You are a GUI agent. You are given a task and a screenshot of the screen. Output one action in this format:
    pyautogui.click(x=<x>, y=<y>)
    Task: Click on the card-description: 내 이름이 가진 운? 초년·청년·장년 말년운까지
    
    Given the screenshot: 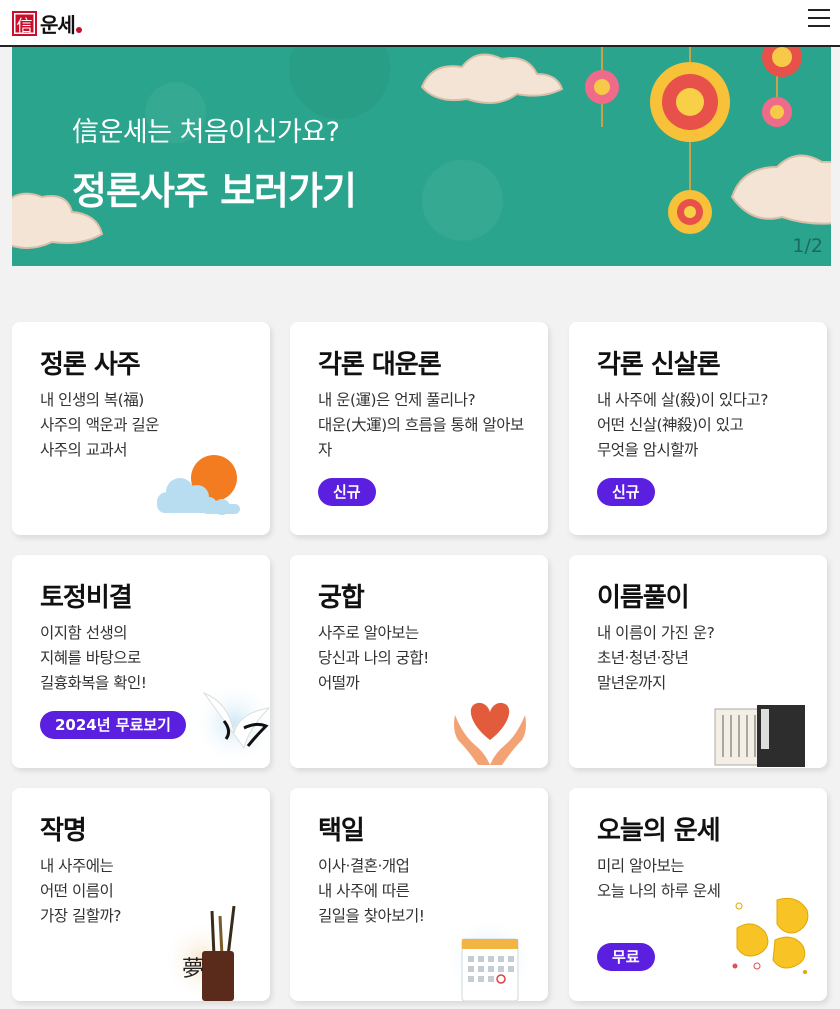 What is the action you would take?
    pyautogui.click(x=656, y=658)
    